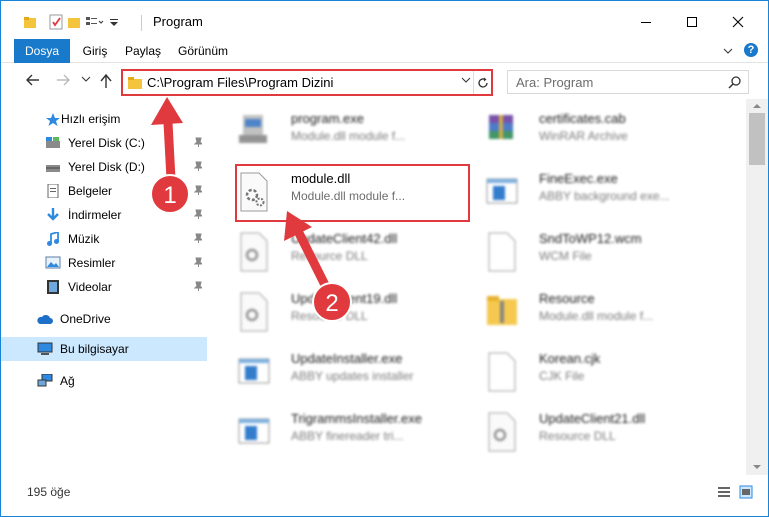 Image resolution: width=769 pixels, height=517 pixels. Describe the element at coordinates (114, 23) in the screenshot. I see `customize-toolbar-icon` at that location.